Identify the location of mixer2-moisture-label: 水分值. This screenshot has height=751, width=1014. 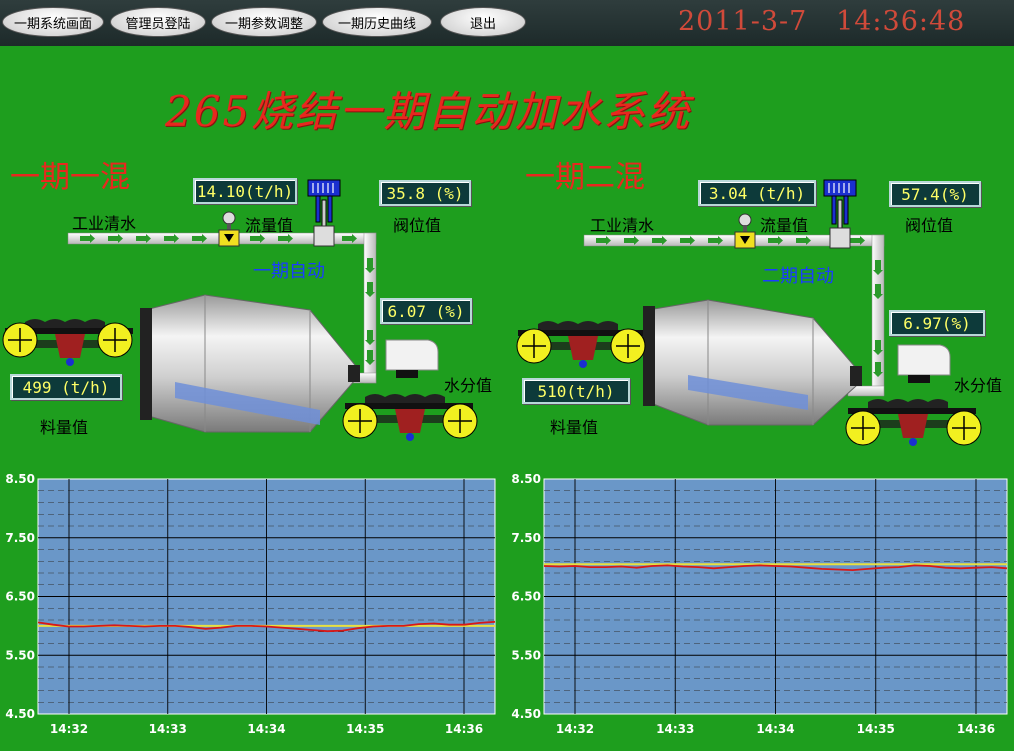
(978, 385).